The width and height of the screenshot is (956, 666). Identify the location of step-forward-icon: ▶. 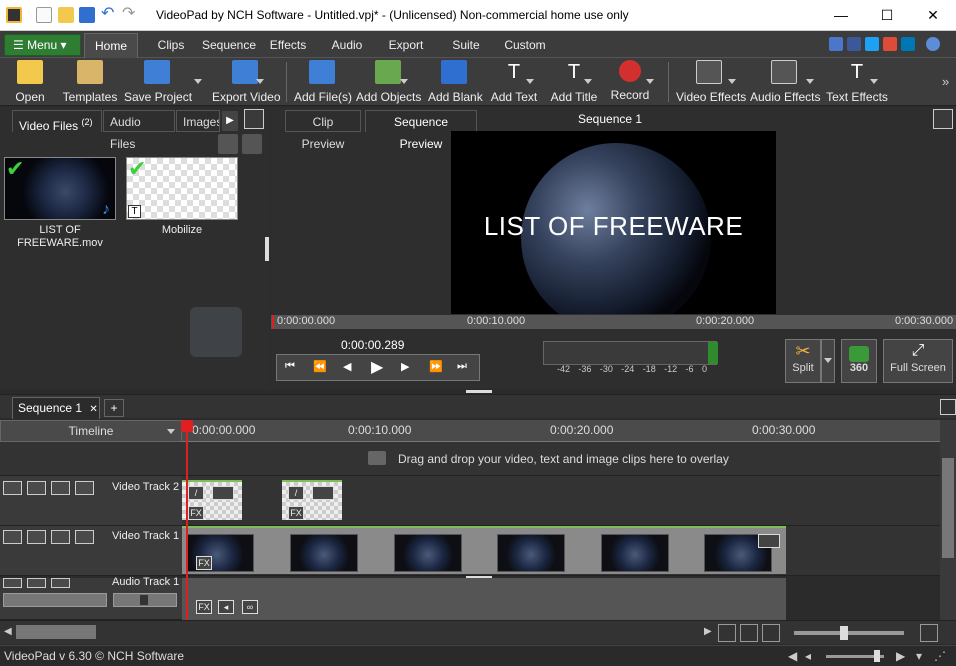
(405, 366).